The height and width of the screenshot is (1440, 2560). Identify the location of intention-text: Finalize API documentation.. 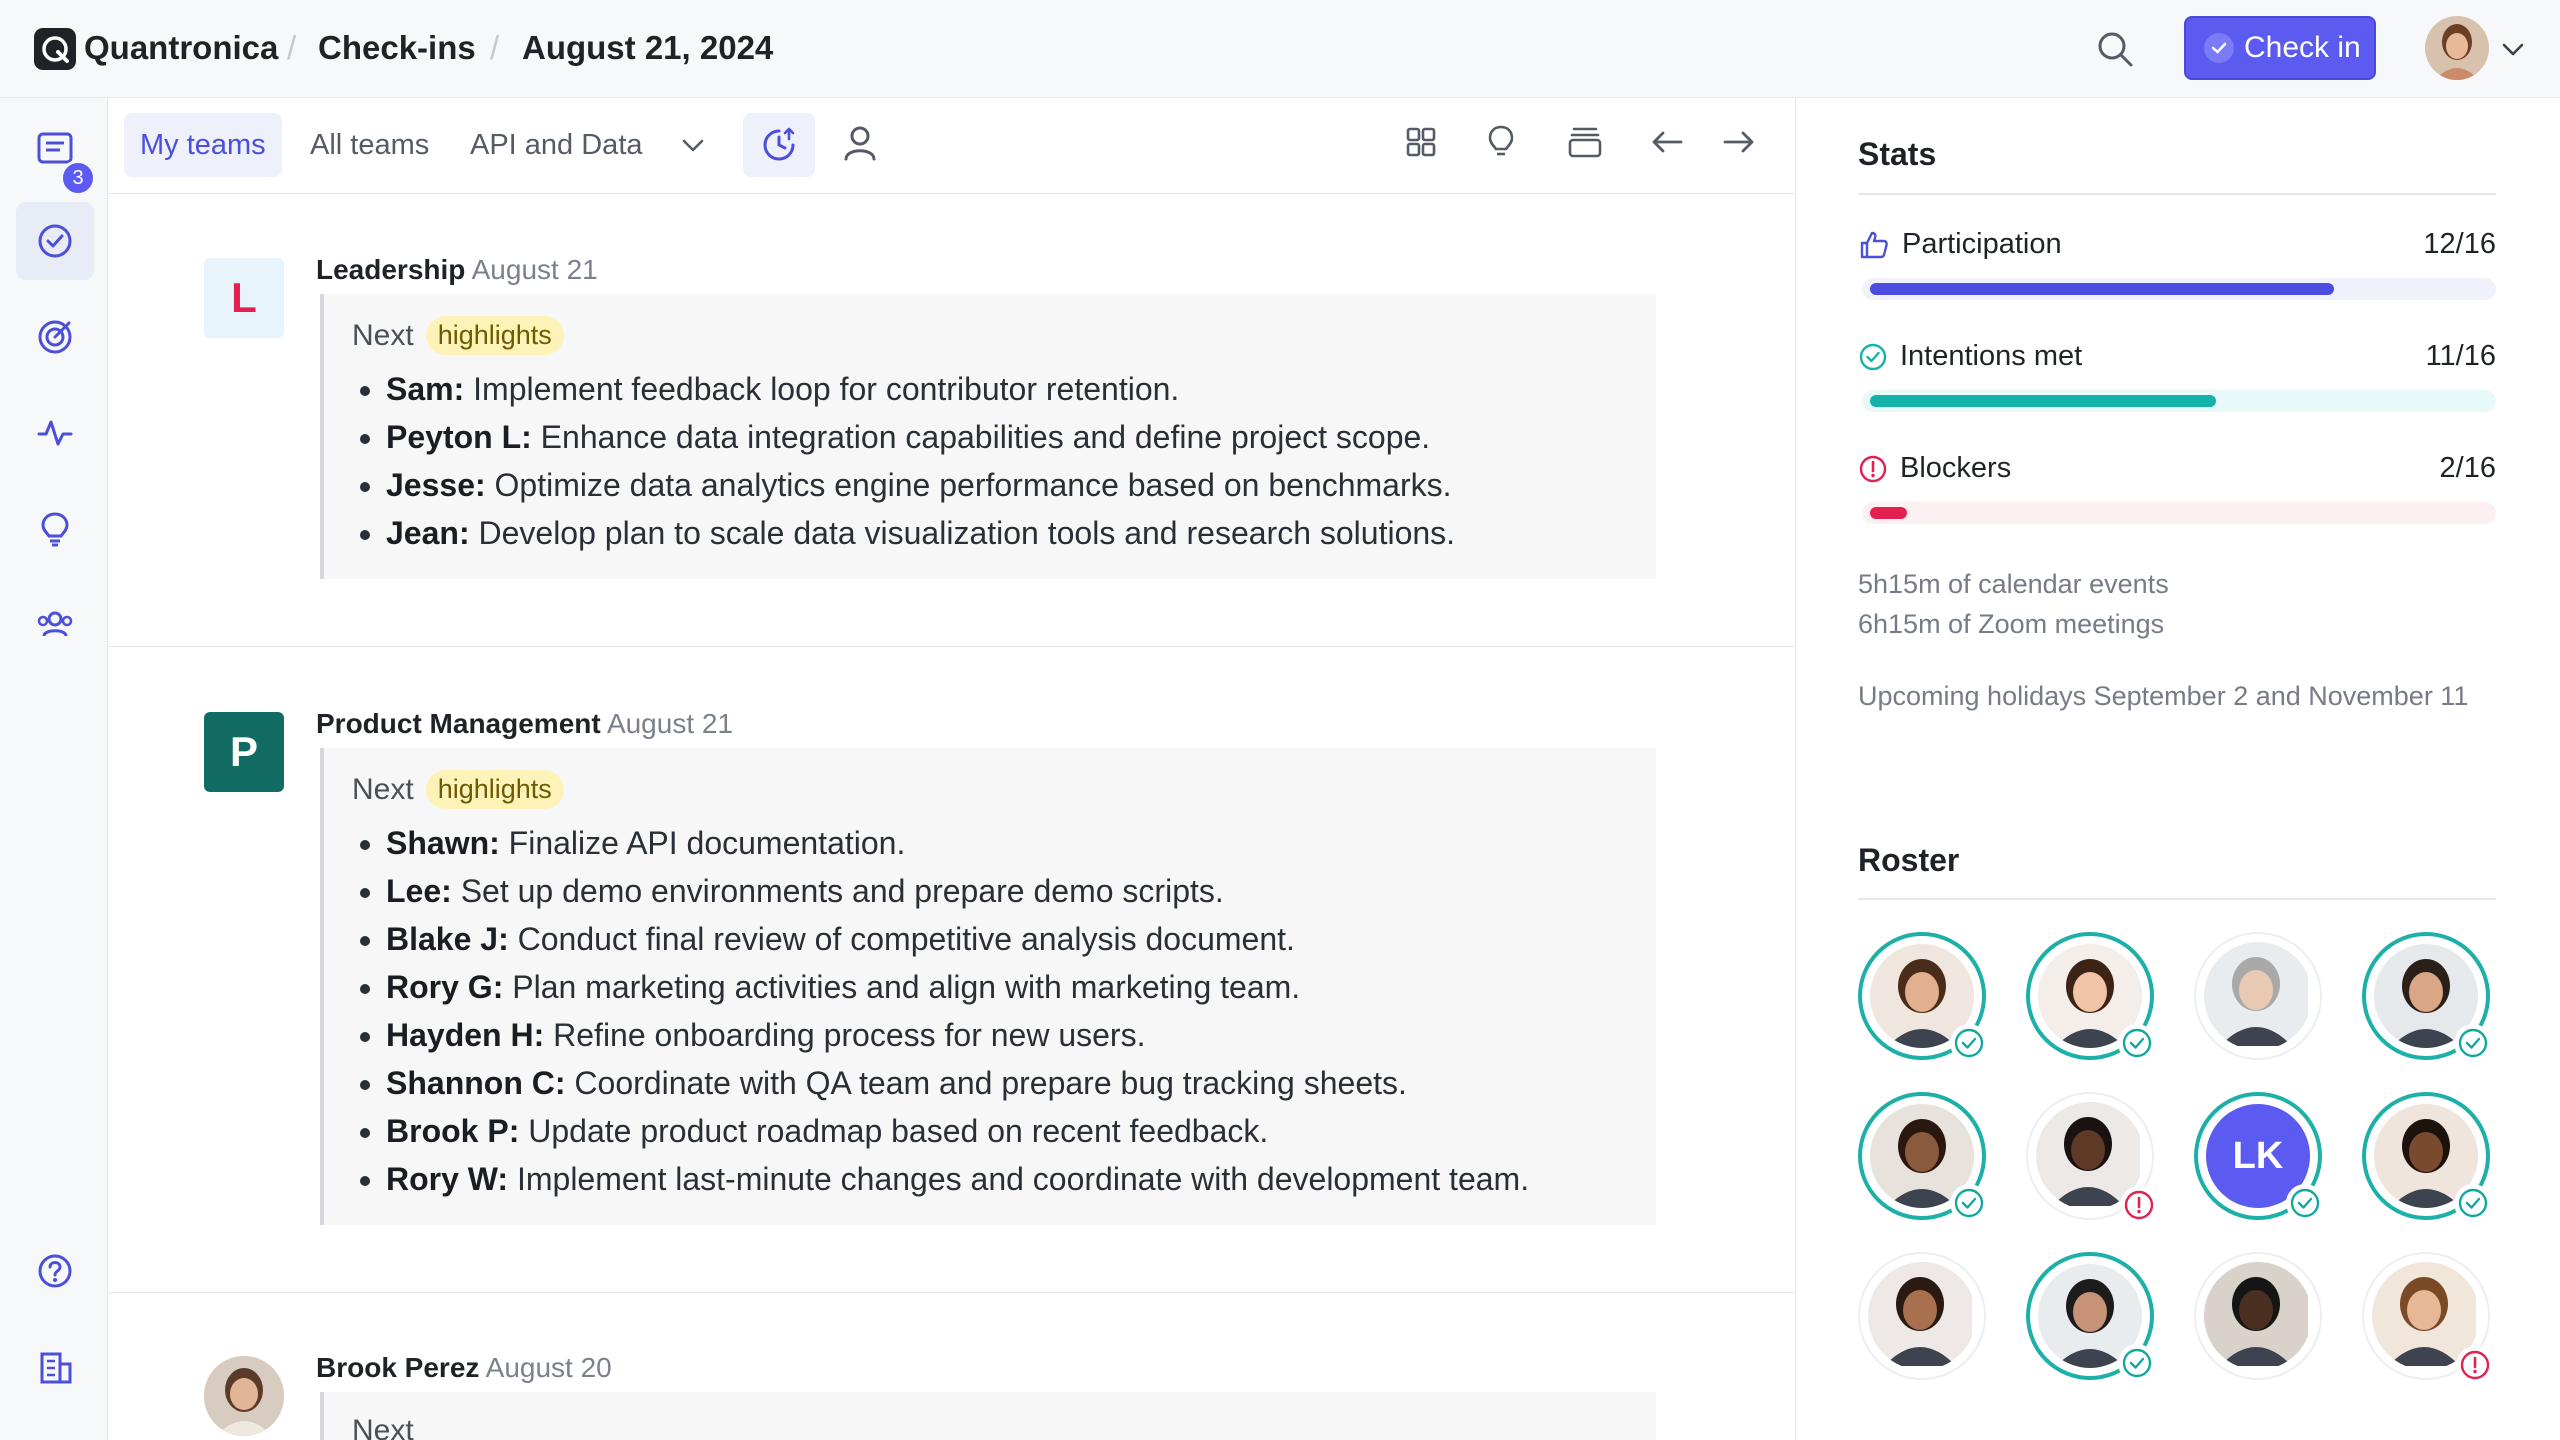
(702, 843).